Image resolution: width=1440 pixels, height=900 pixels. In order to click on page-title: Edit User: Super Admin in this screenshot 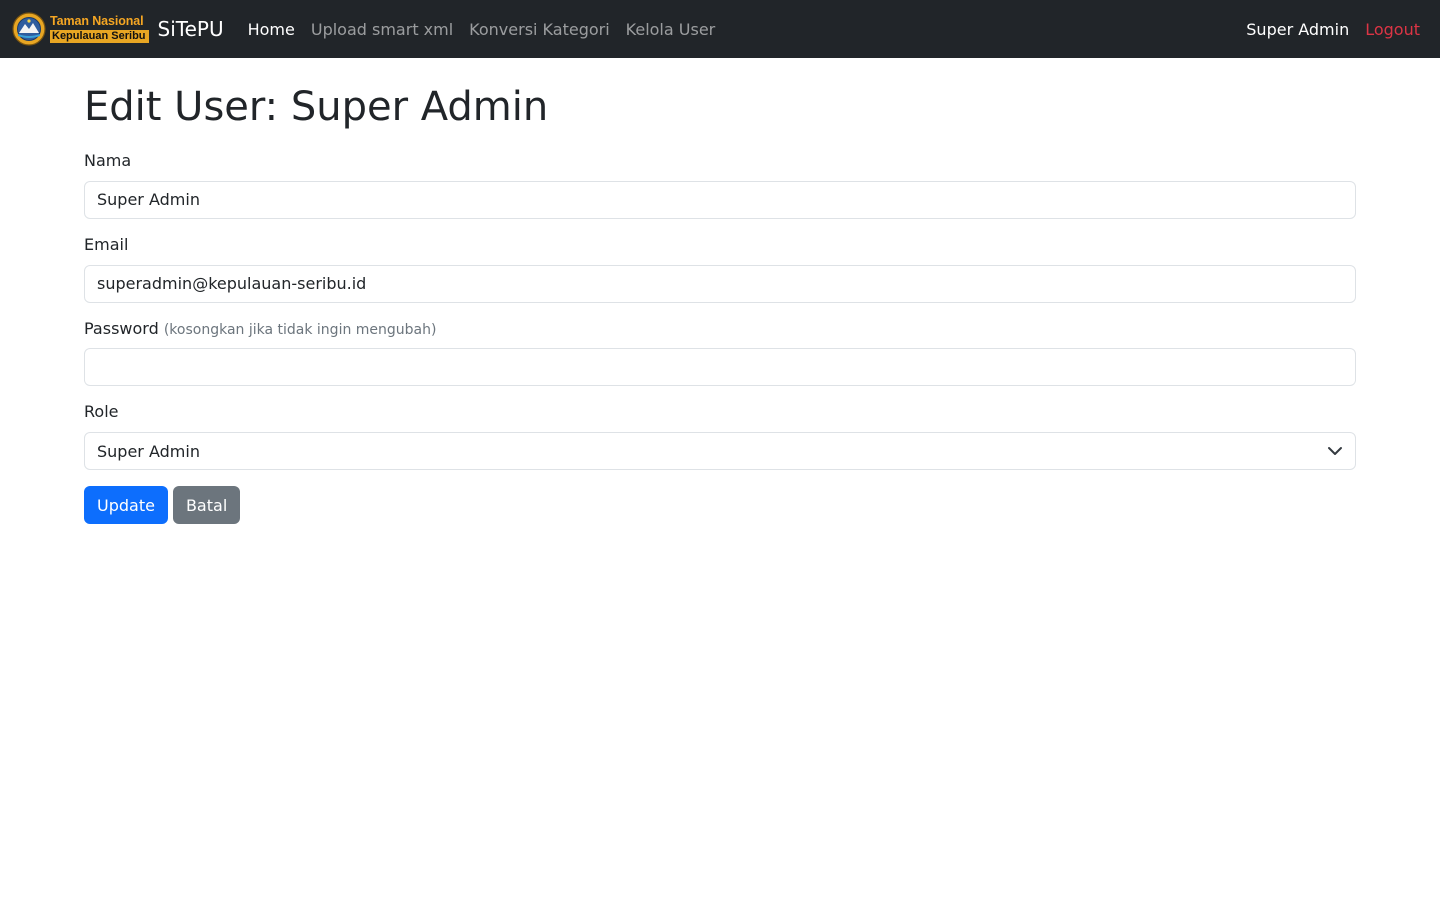, I will do `click(316, 107)`.